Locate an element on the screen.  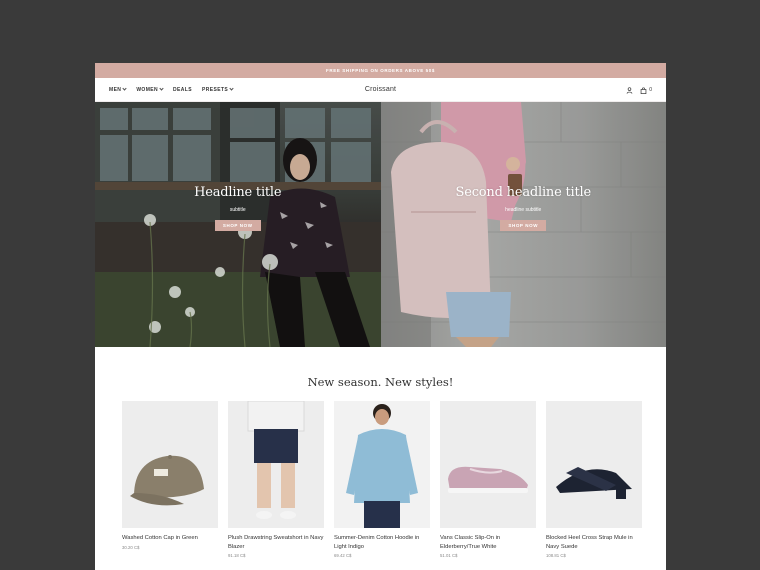
product-price: 108.81 C$ is located at coordinates (556, 555).